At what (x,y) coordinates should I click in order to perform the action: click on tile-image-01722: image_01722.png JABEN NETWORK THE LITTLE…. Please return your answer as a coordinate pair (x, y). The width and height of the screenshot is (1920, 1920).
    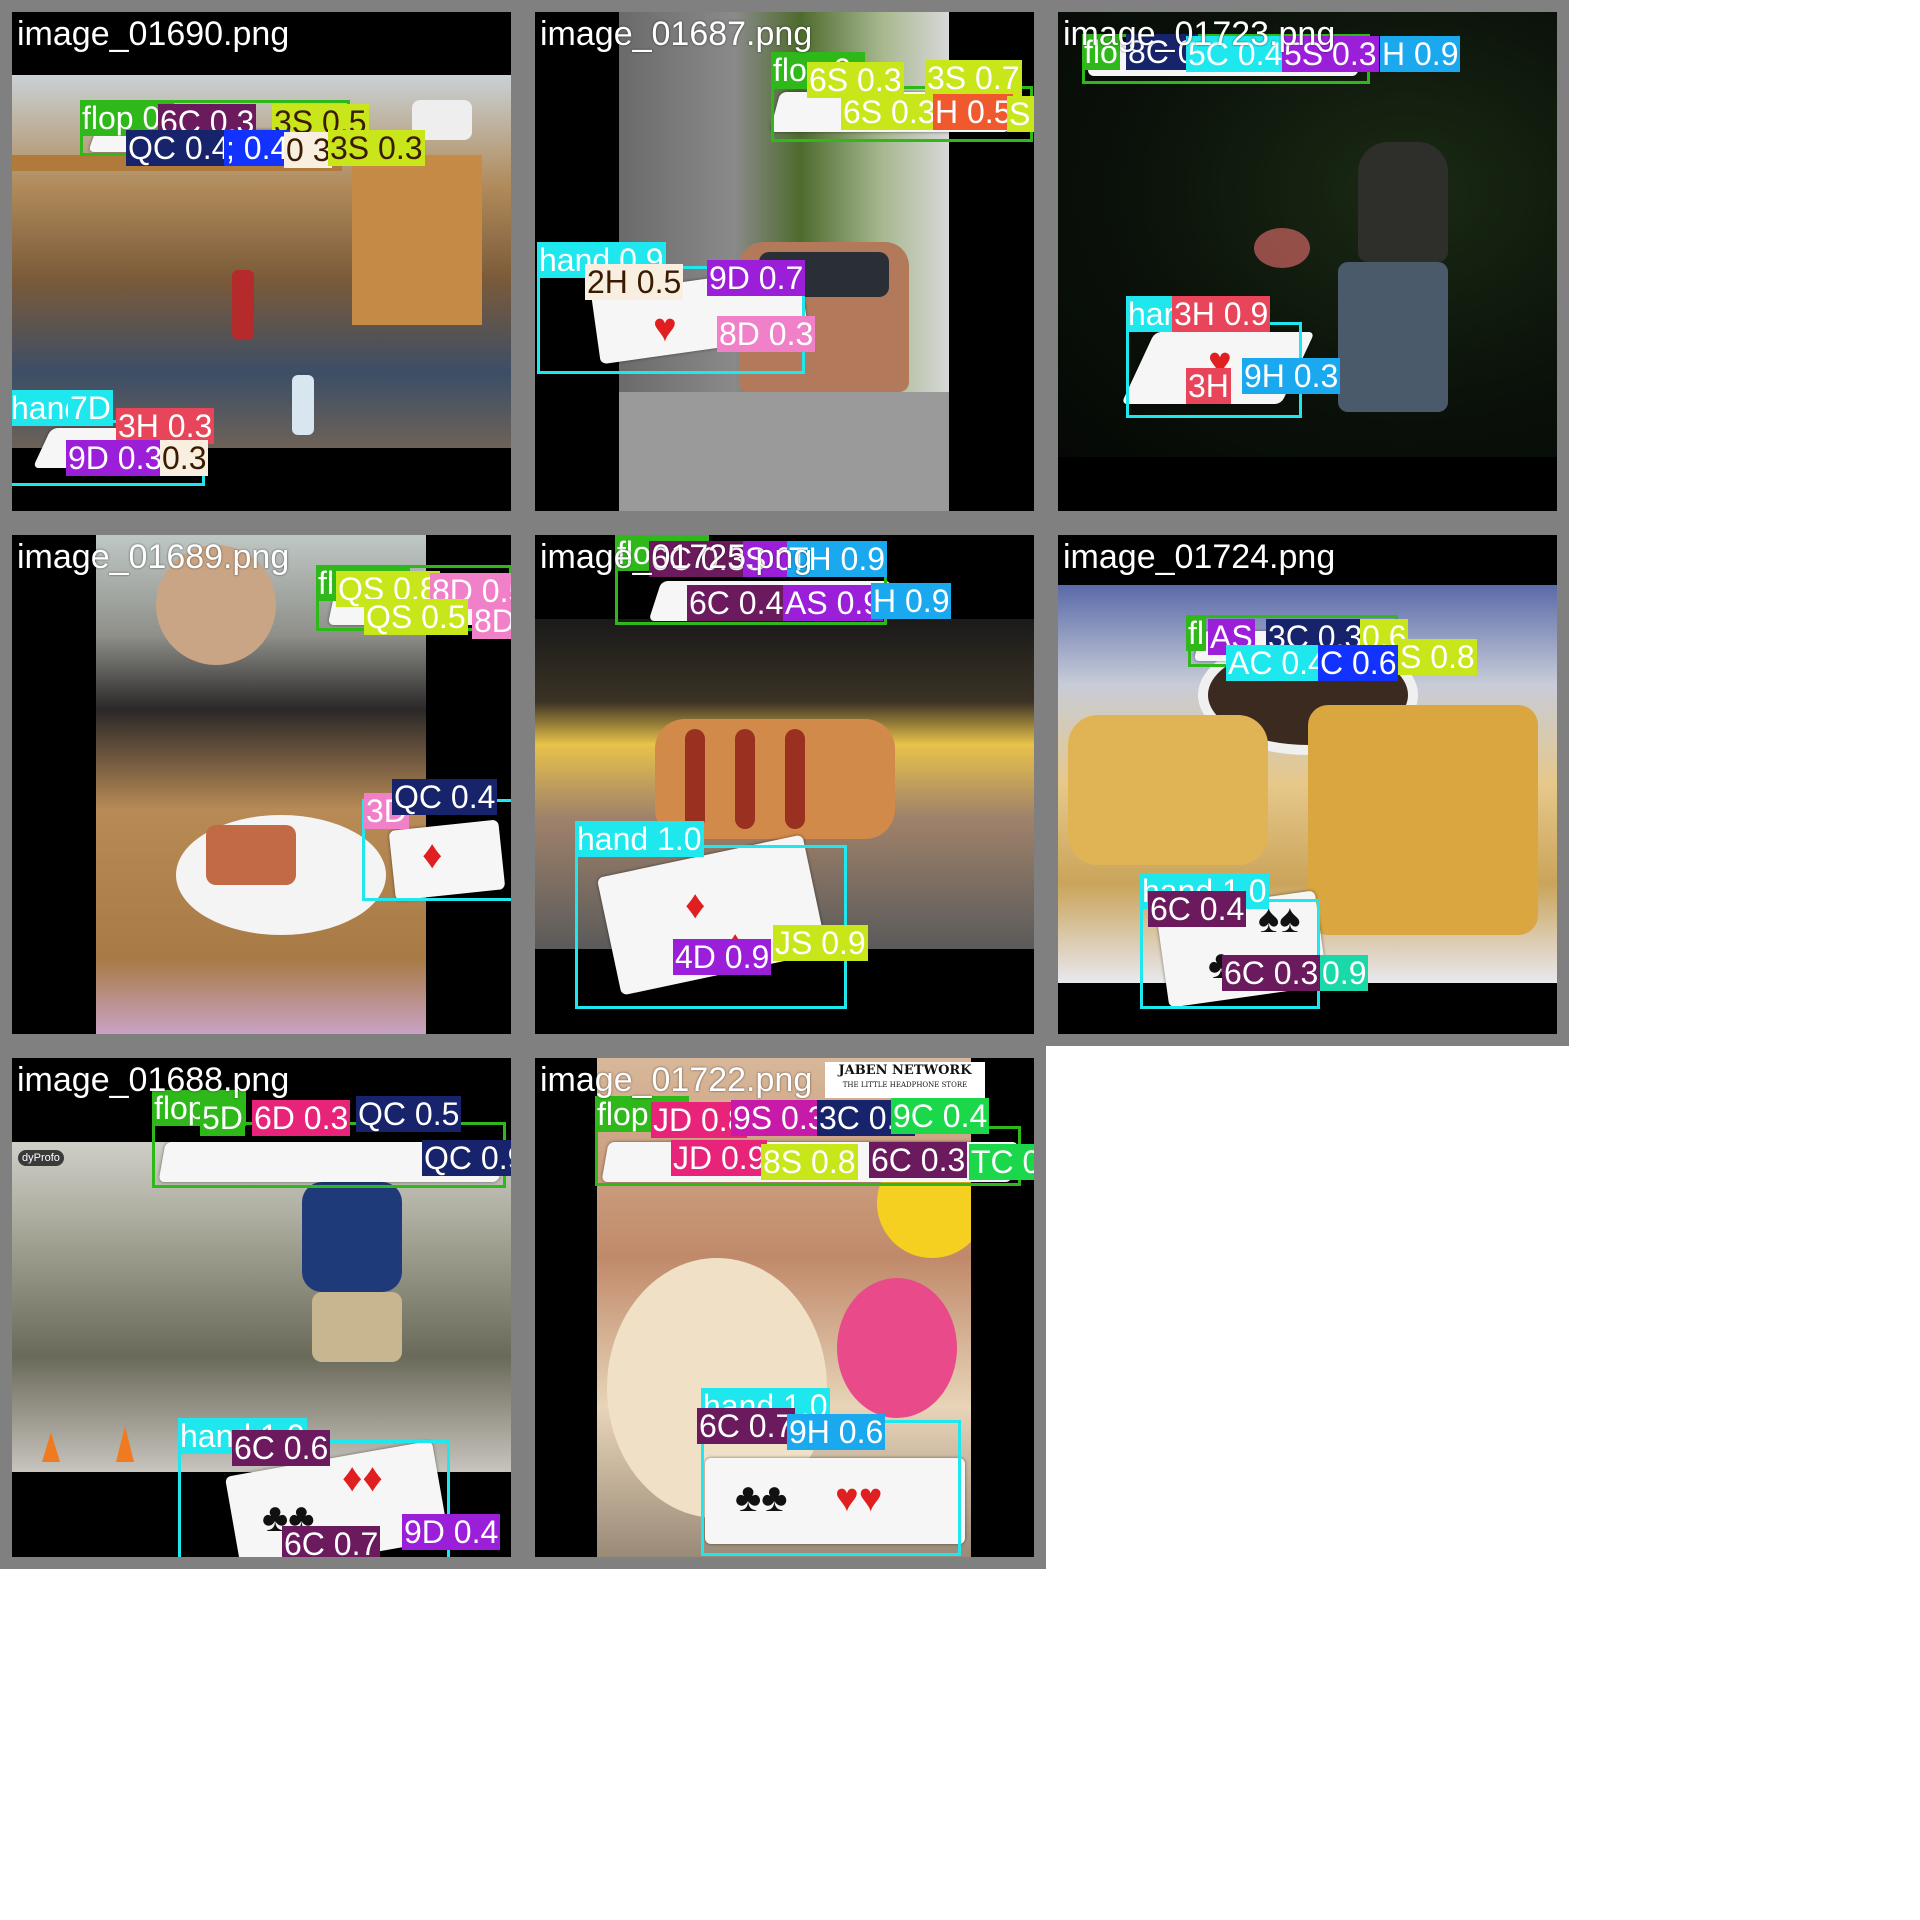
    Looking at the image, I should click on (784, 1307).